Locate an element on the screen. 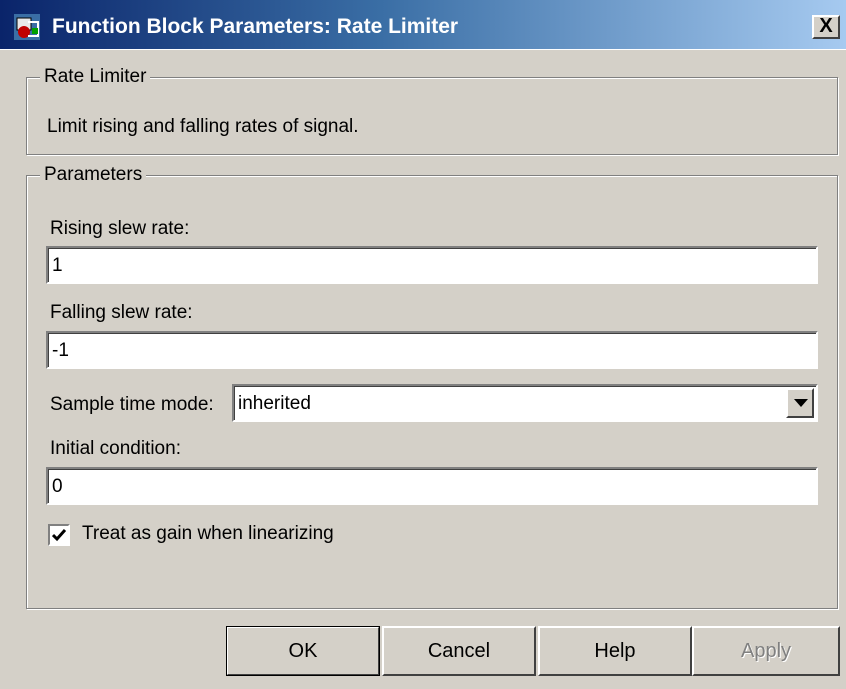  sample-time-mode-value: inherited is located at coordinates (274, 403).